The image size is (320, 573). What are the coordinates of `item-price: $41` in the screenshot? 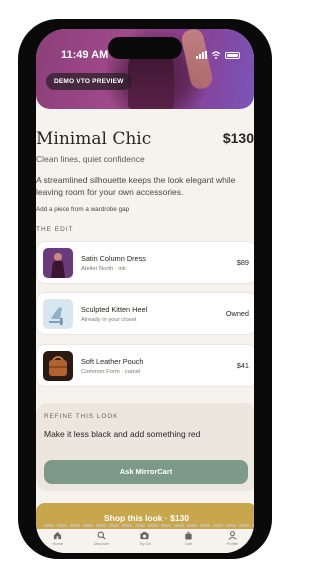 It's located at (242, 365).